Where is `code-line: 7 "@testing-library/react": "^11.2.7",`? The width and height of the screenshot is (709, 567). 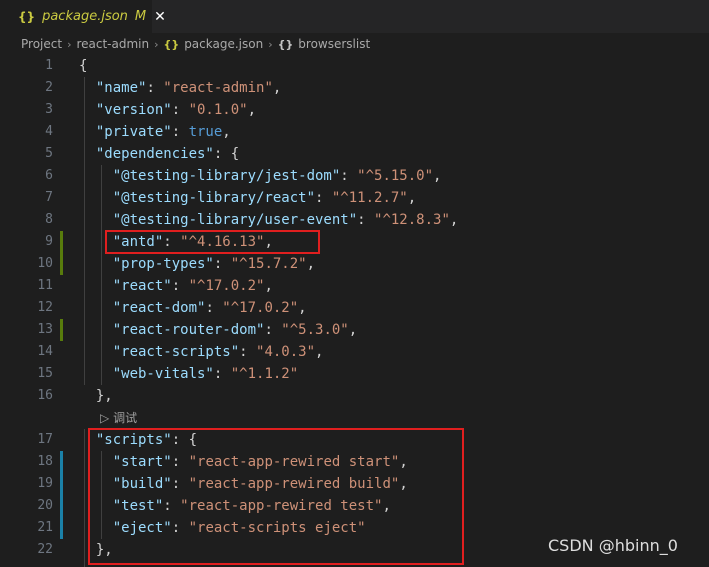 code-line: 7 "@testing-library/react": "^11.2.7", is located at coordinates (354, 198).